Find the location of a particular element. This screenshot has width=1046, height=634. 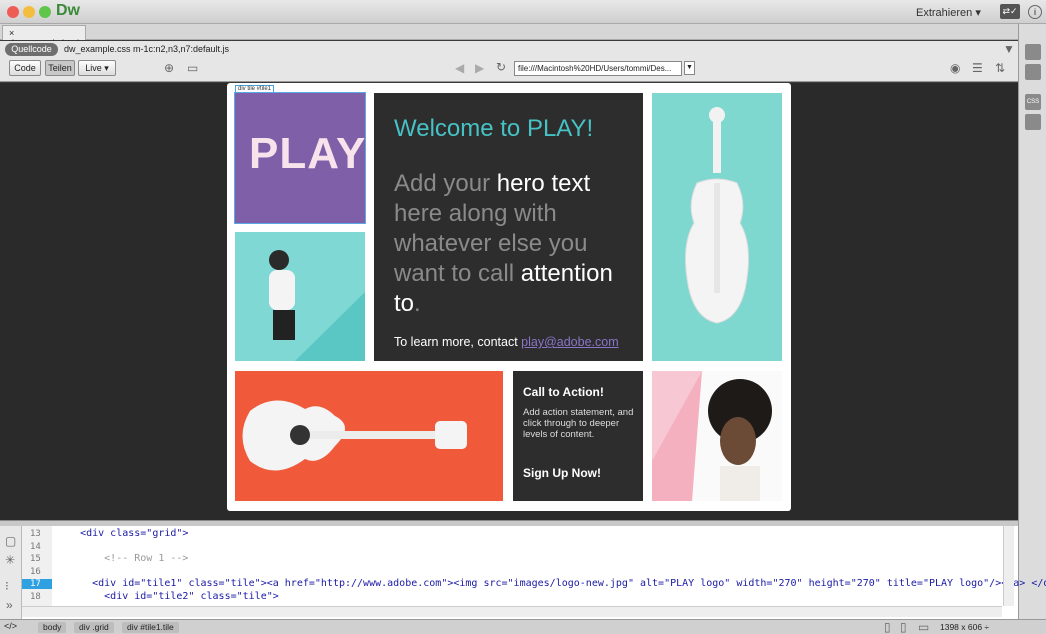

code-line: <div class="grid"> is located at coordinates (122, 533).